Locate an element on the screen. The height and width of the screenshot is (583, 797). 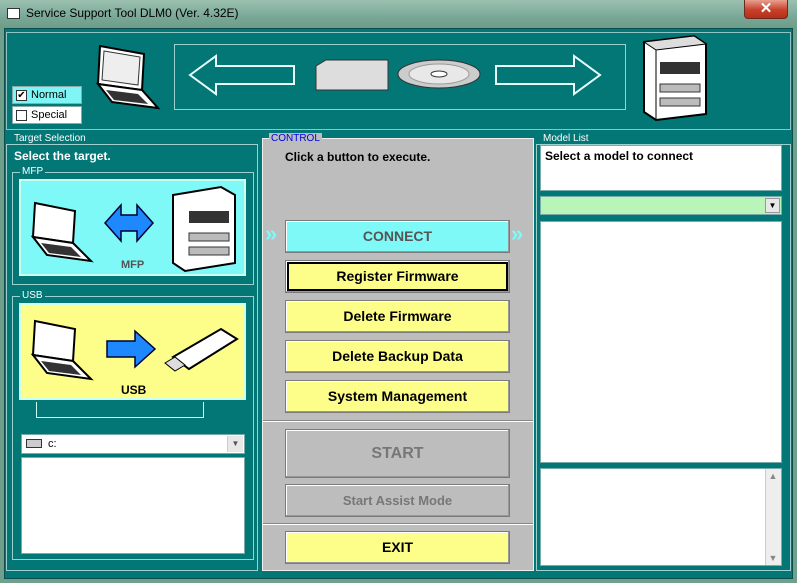
arrow-left-icon is located at coordinates (241, 75).